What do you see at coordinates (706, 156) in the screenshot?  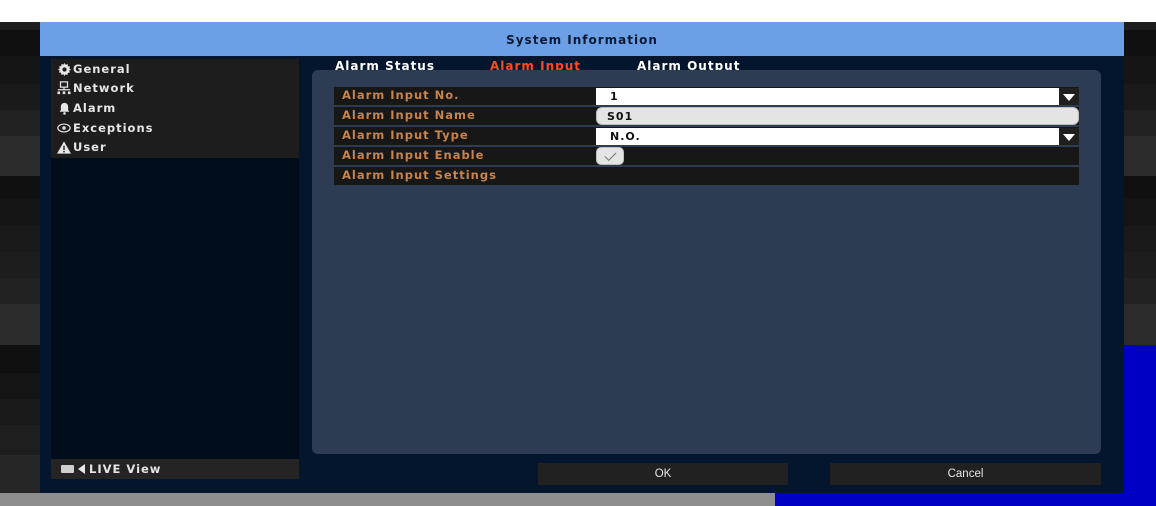 I see `alarm-input-enable-row: Alarm Input Enable` at bounding box center [706, 156].